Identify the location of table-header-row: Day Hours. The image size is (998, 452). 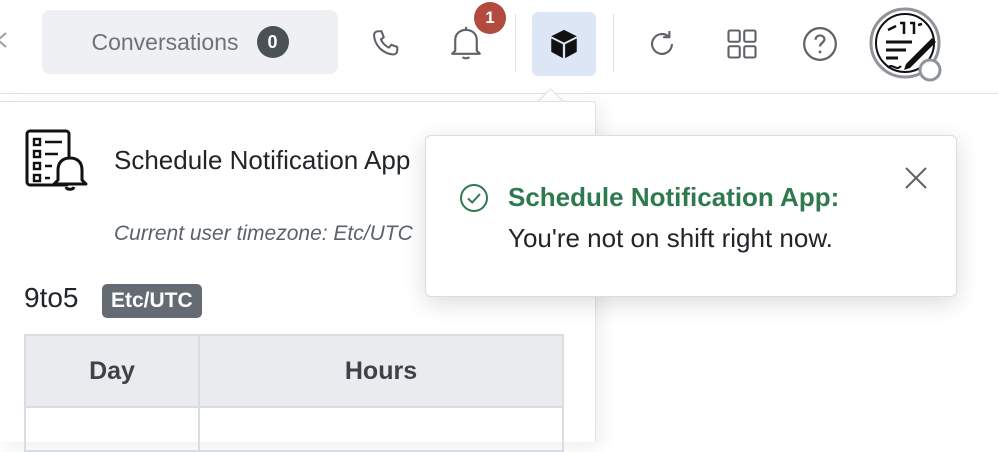
(294, 371).